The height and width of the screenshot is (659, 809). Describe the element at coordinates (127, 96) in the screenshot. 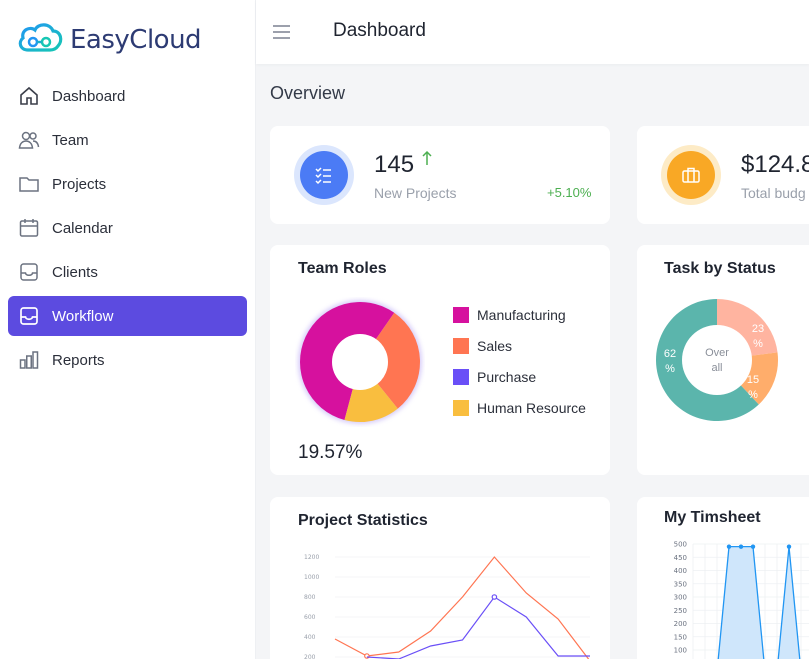

I see `sidebar-item-dashboard: Dashboard` at that location.